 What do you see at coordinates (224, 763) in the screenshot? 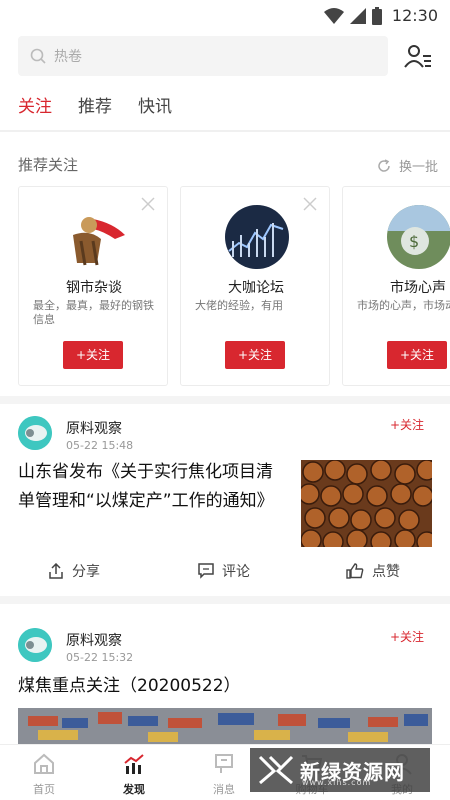
I see `message-icon` at bounding box center [224, 763].